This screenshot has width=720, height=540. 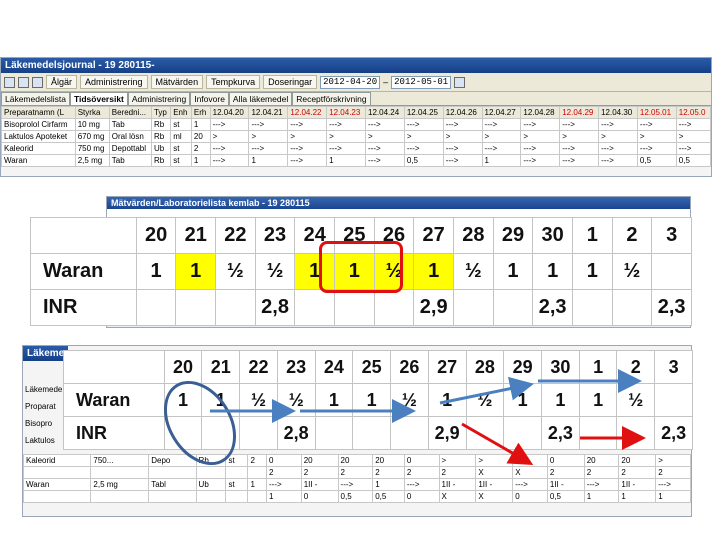 I want to click on annotation-overlay, so click(x=404, y=417).